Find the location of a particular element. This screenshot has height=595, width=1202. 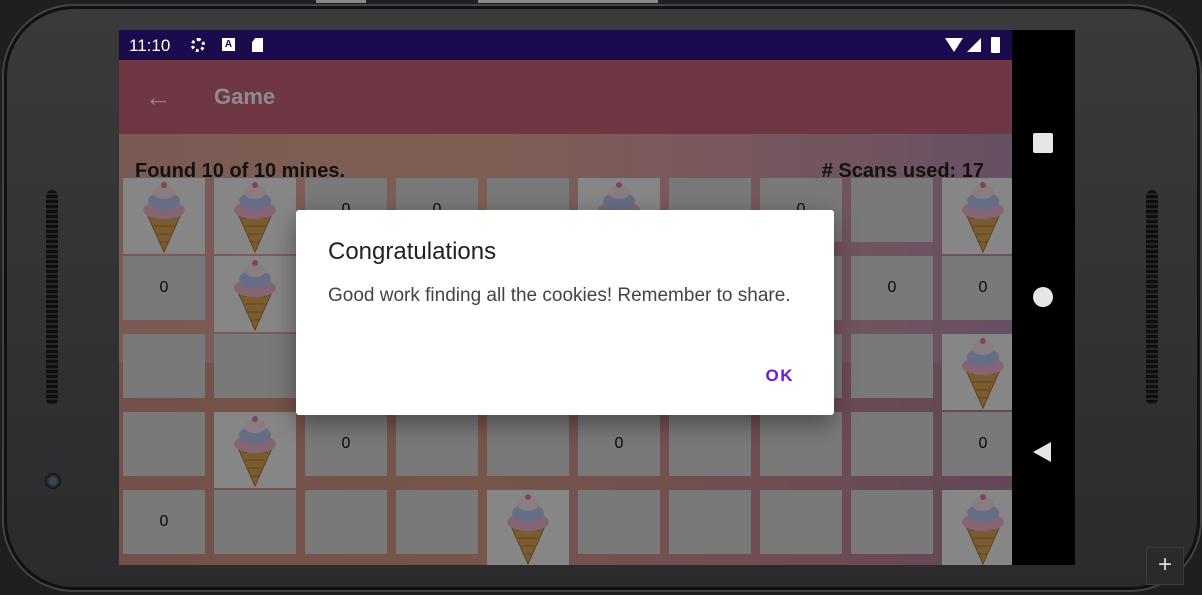

dialog-title: Congratulations is located at coordinates (412, 251).